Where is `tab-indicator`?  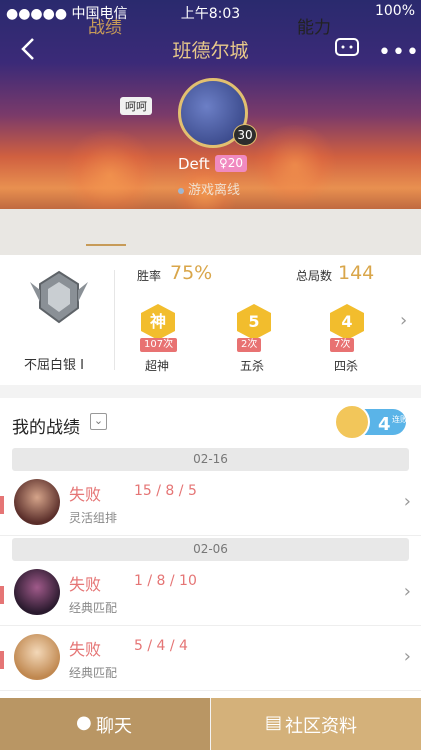
tab-indicator is located at coordinates (106, 245).